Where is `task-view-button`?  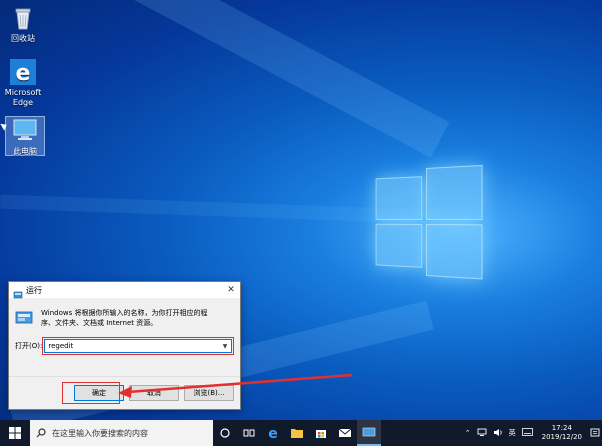
task-view-button is located at coordinates (249, 433).